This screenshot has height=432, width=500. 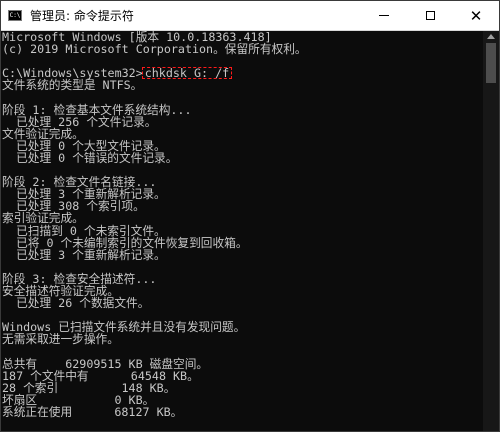 What do you see at coordinates (125, 242) in the screenshot?
I see `console-line: 已将 0 个未编制索引的文件恢复到回收箱。` at bounding box center [125, 242].